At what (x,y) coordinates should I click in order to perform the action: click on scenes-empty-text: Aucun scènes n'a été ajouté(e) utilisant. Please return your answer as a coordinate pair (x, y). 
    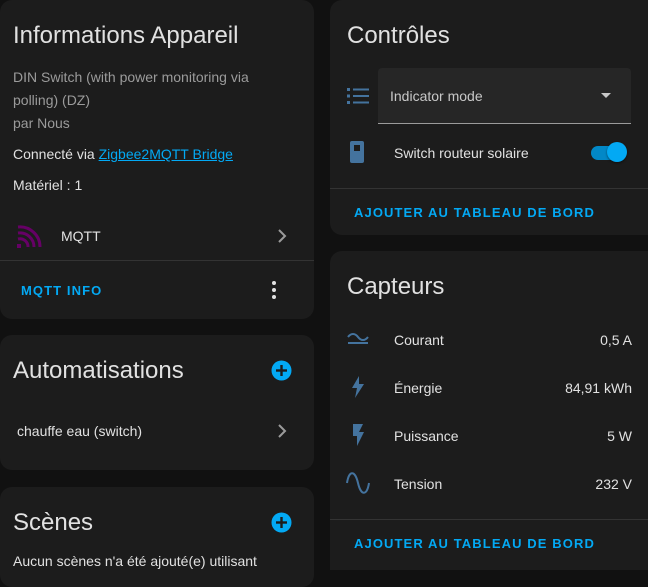
    Looking at the image, I should click on (135, 561).